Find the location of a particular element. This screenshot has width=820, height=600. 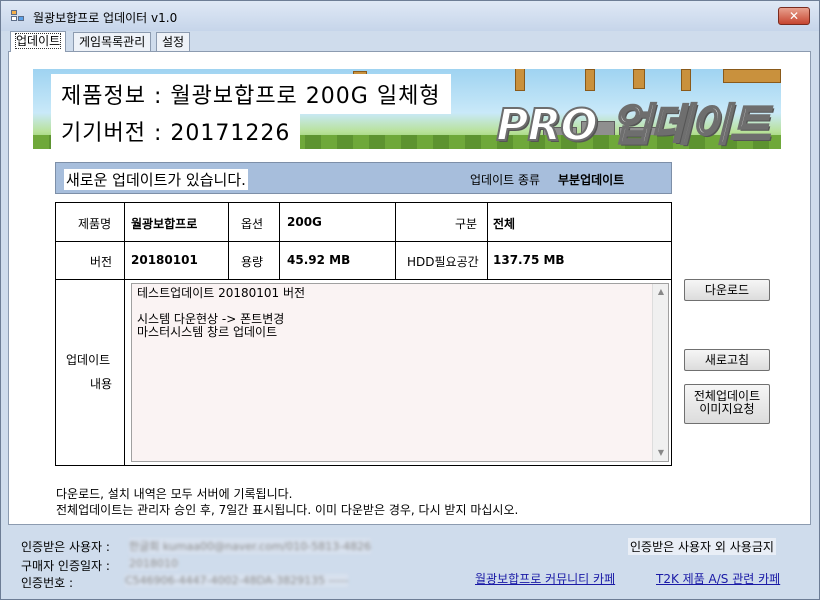

content-scrollbar: ▲ ▼ is located at coordinates (660, 372).